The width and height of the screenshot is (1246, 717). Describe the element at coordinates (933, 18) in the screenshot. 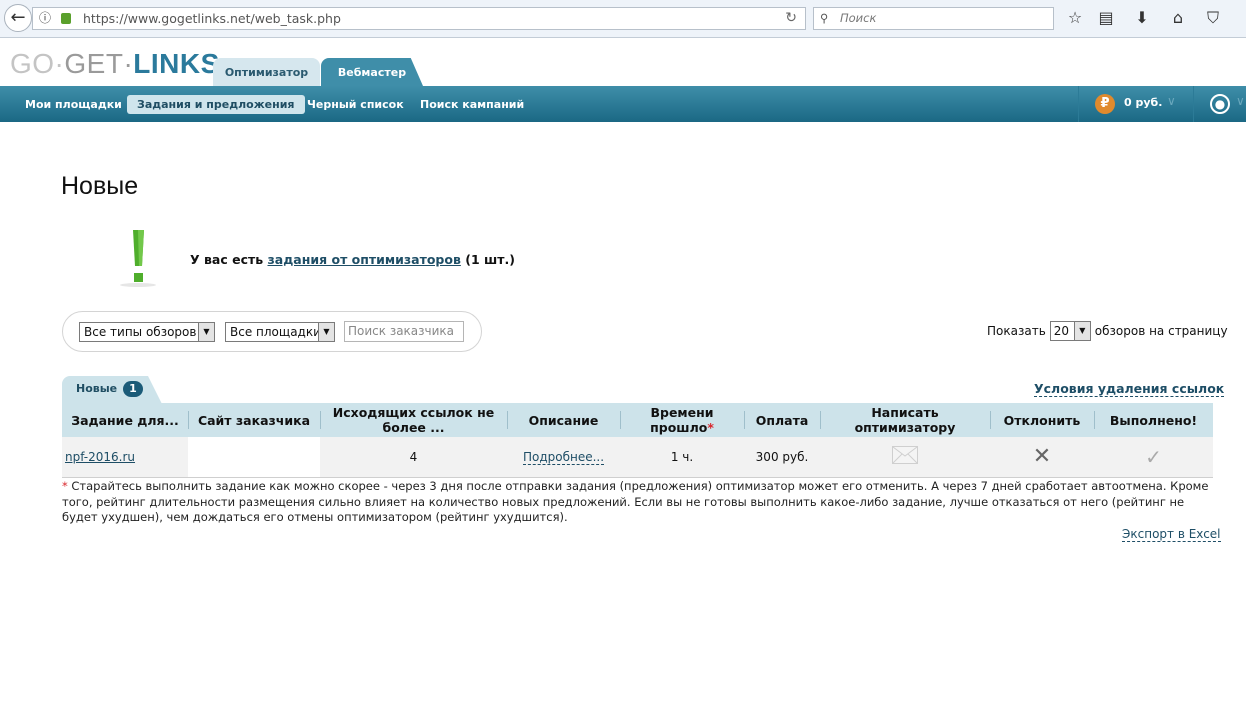

I see `browser-search-input: ⚲ Поиск` at that location.